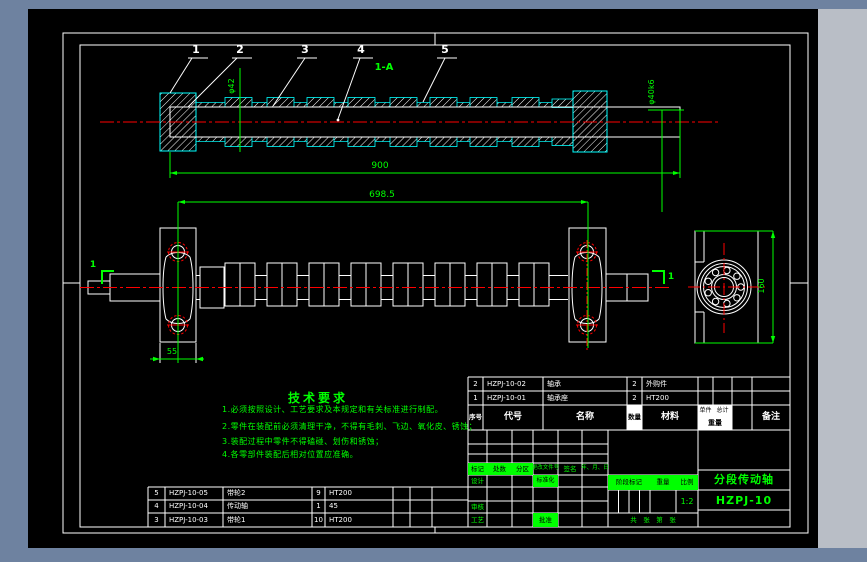 The height and width of the screenshot is (562, 867). I want to click on parts-header-material: 材料, so click(669, 417).